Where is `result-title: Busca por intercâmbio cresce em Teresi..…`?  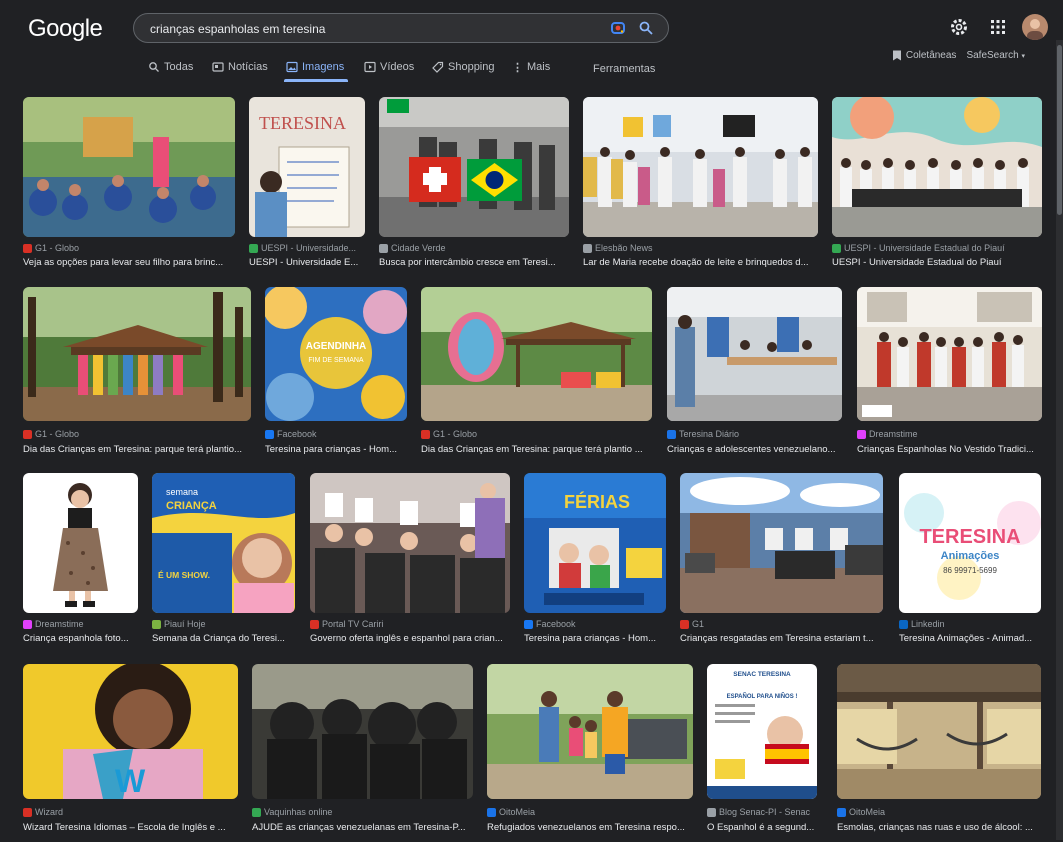 result-title: Busca por intercâmbio cresce em Teresi..… is located at coordinates (474, 262).